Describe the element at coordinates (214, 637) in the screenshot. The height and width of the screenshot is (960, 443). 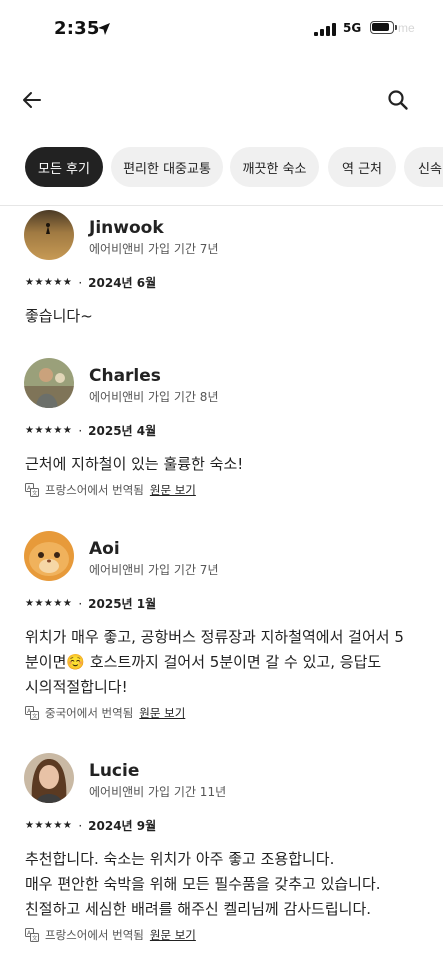
I see `review-text-line: 위치가 매우 좋고, 공항버스 정류장과 지하철역에서 걸어서 5` at that location.